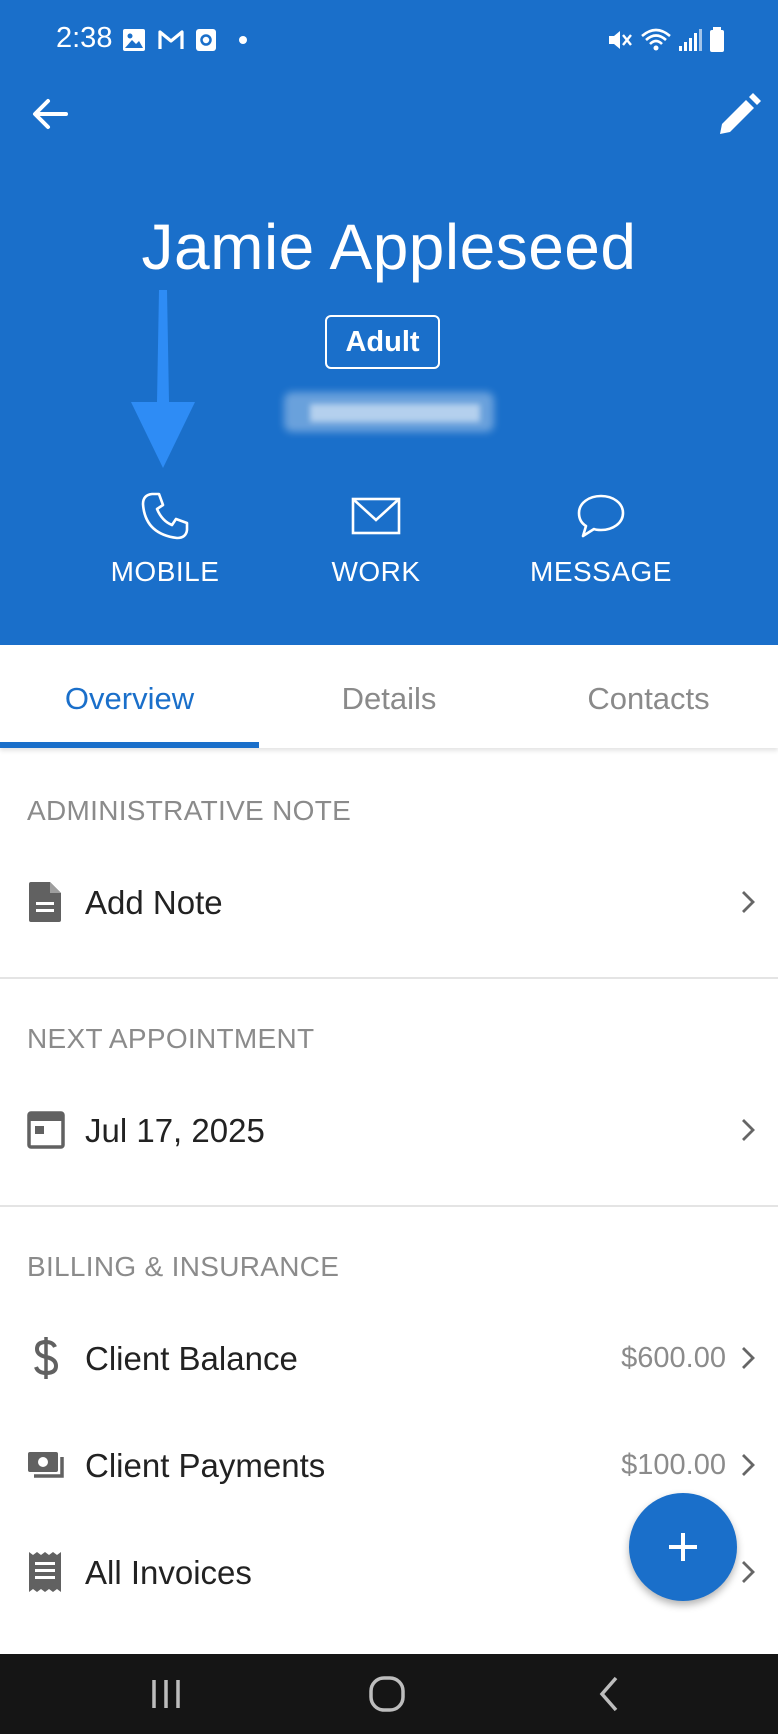 This screenshot has height=1734, width=778. I want to click on system-nav-bar, so click(389, 1694).